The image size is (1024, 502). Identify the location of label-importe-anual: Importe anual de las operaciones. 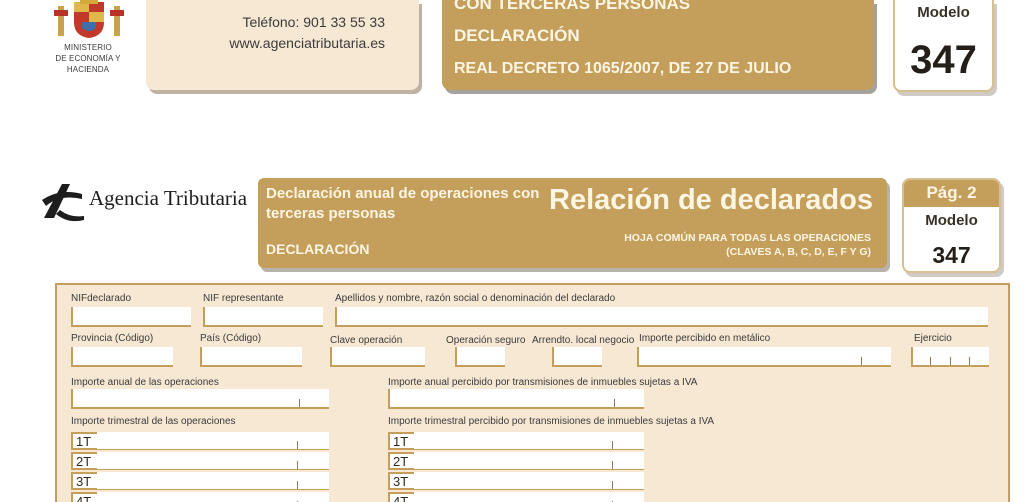
(145, 382).